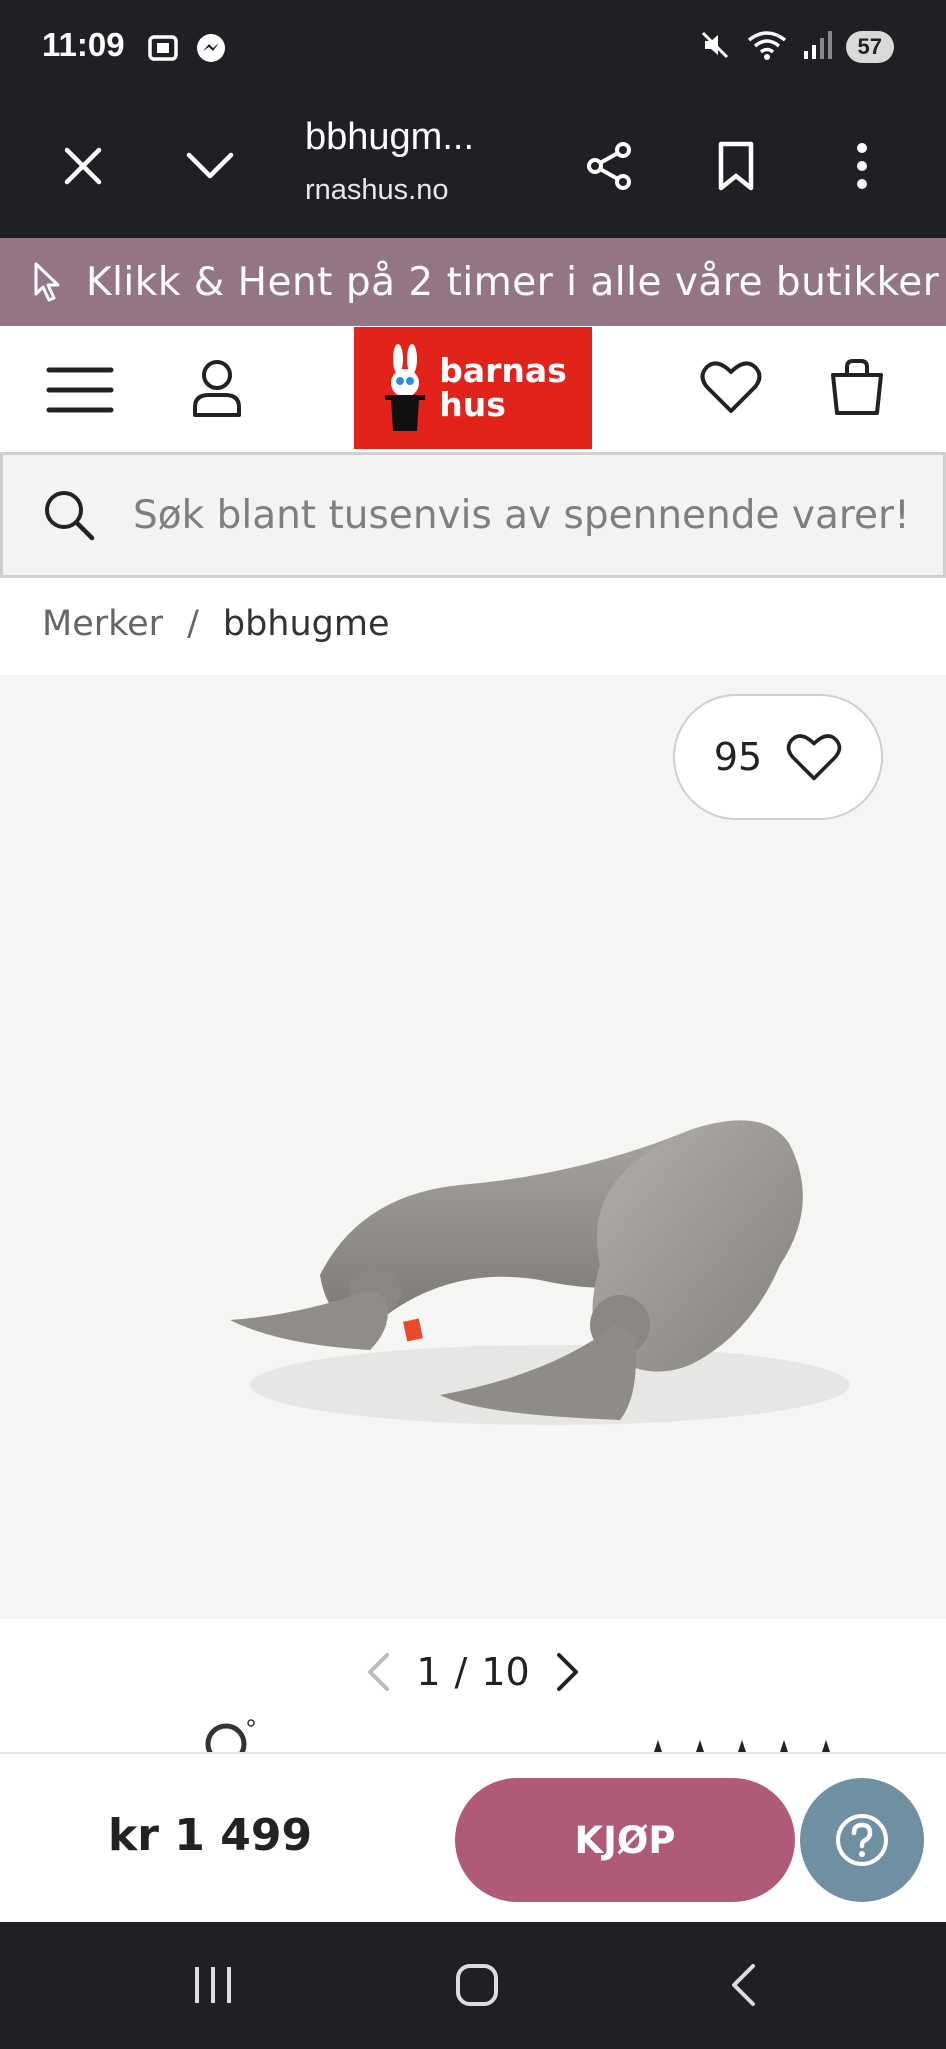 The height and width of the screenshot is (2049, 946). Describe the element at coordinates (47, 282) in the screenshot. I see `cursor-icon` at that location.